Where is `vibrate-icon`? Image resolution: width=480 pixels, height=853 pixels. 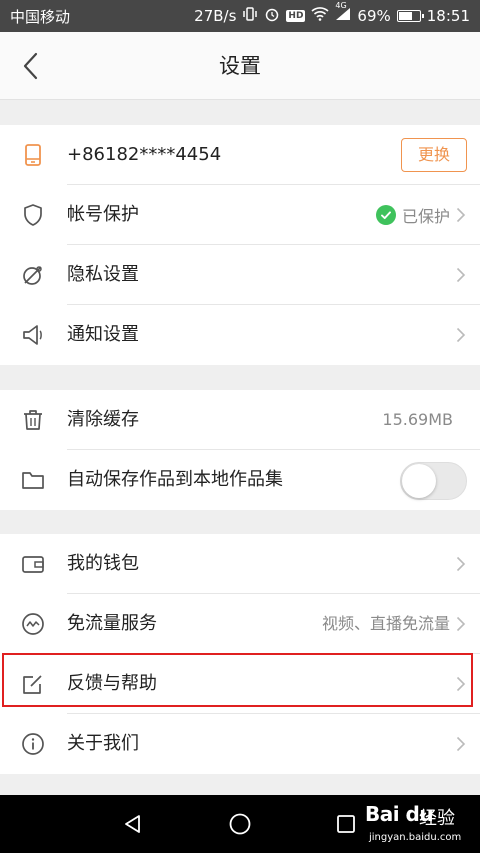
vibrate-icon is located at coordinates (250, 16).